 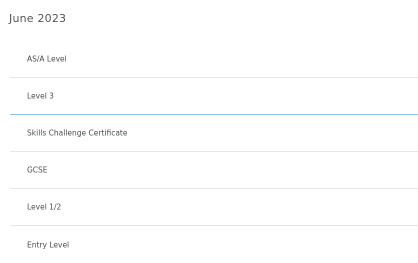 I want to click on list-item-skills-challenge-certificate: Skills Challenge Certificate, so click(x=214, y=133).